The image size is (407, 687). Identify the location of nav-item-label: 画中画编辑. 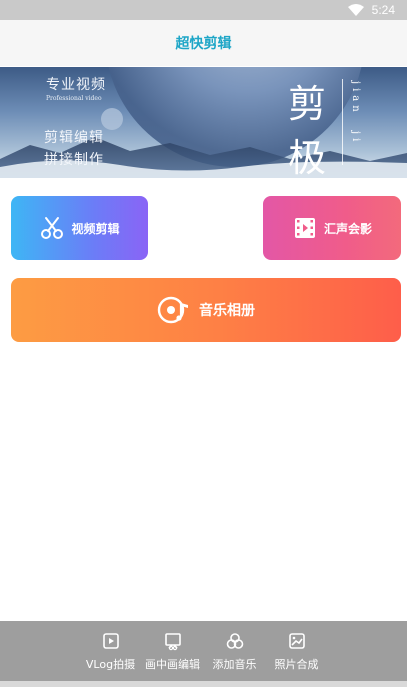
(172, 664).